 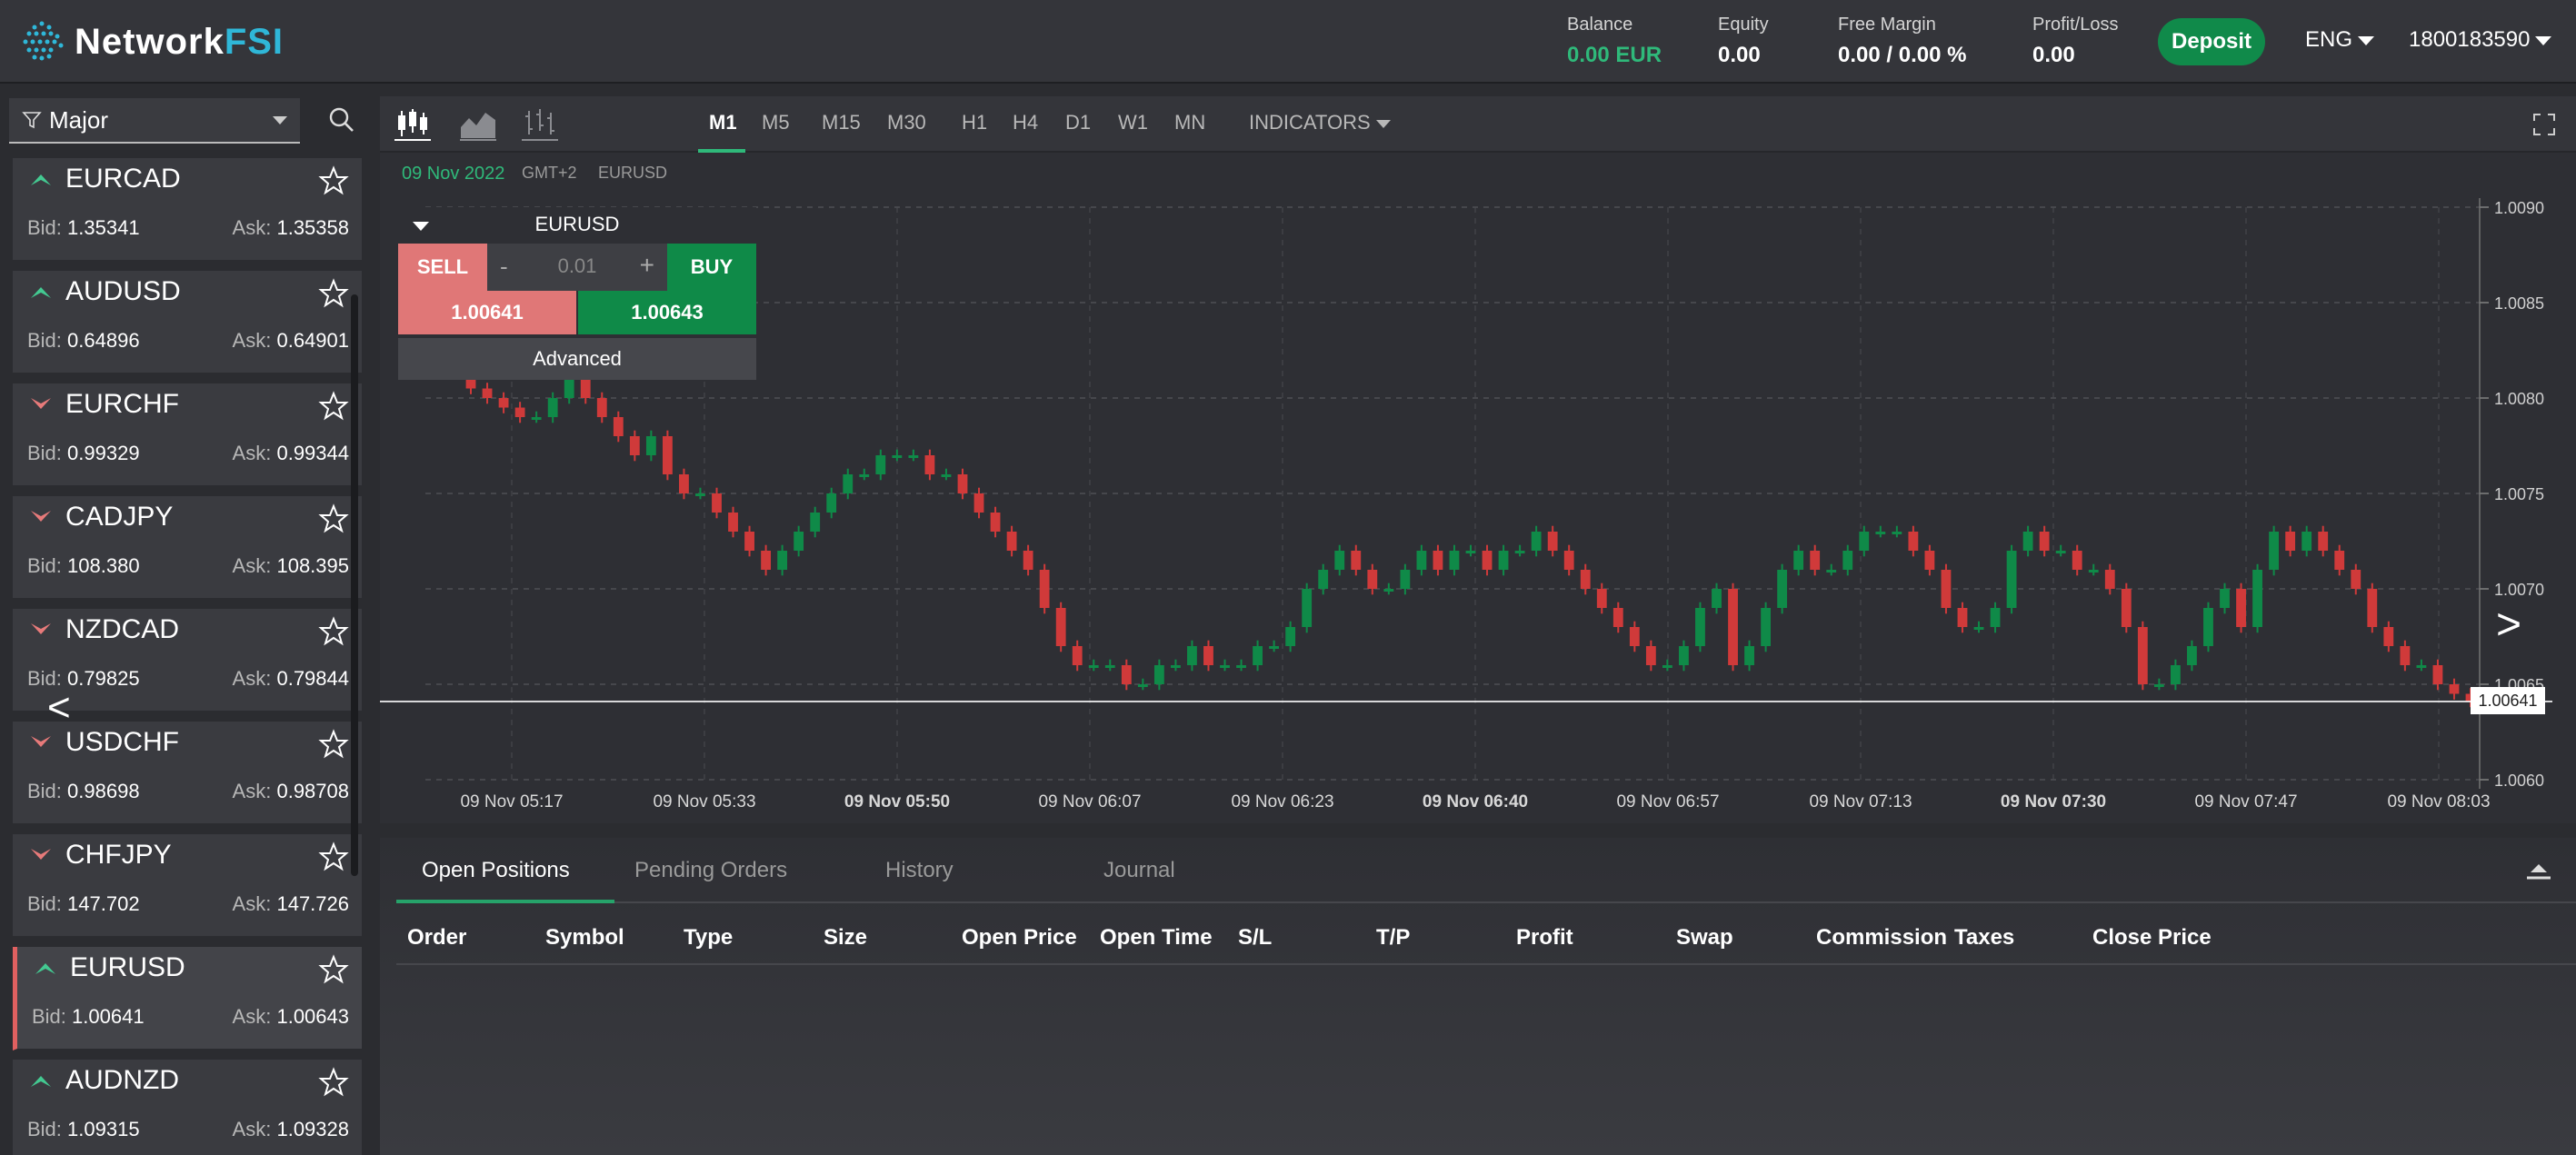 I want to click on symbol-row-audusd: AUDUSD Bid: 0.64896 Ask: 0.64901, so click(x=187, y=322).